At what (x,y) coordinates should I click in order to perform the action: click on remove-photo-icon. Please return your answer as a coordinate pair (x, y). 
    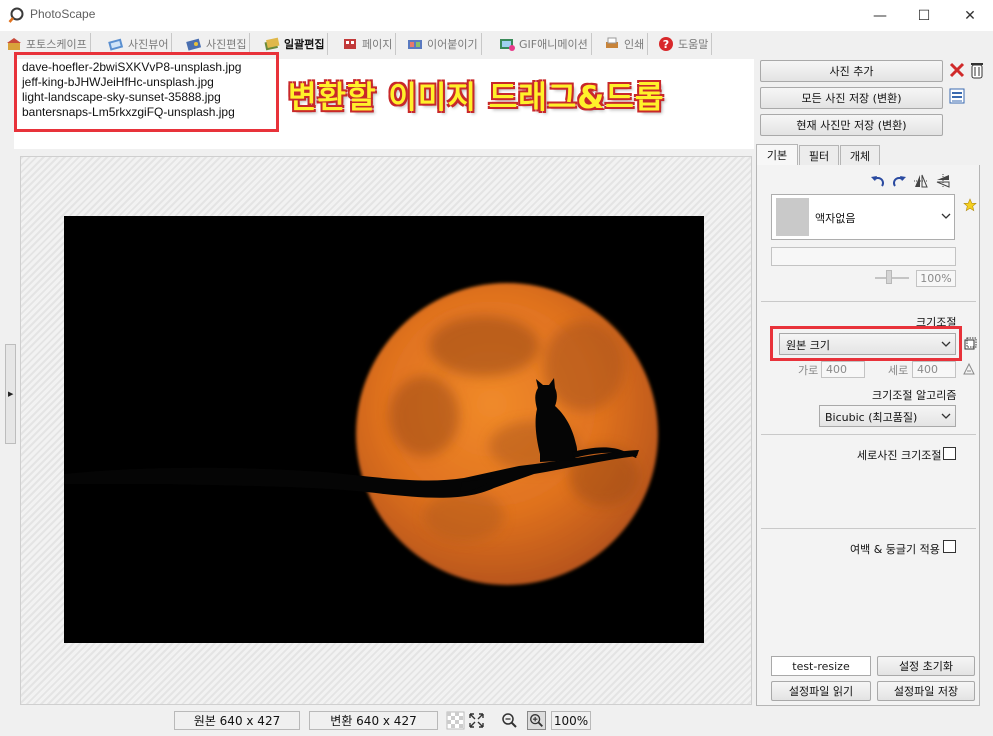
    Looking at the image, I should click on (957, 70).